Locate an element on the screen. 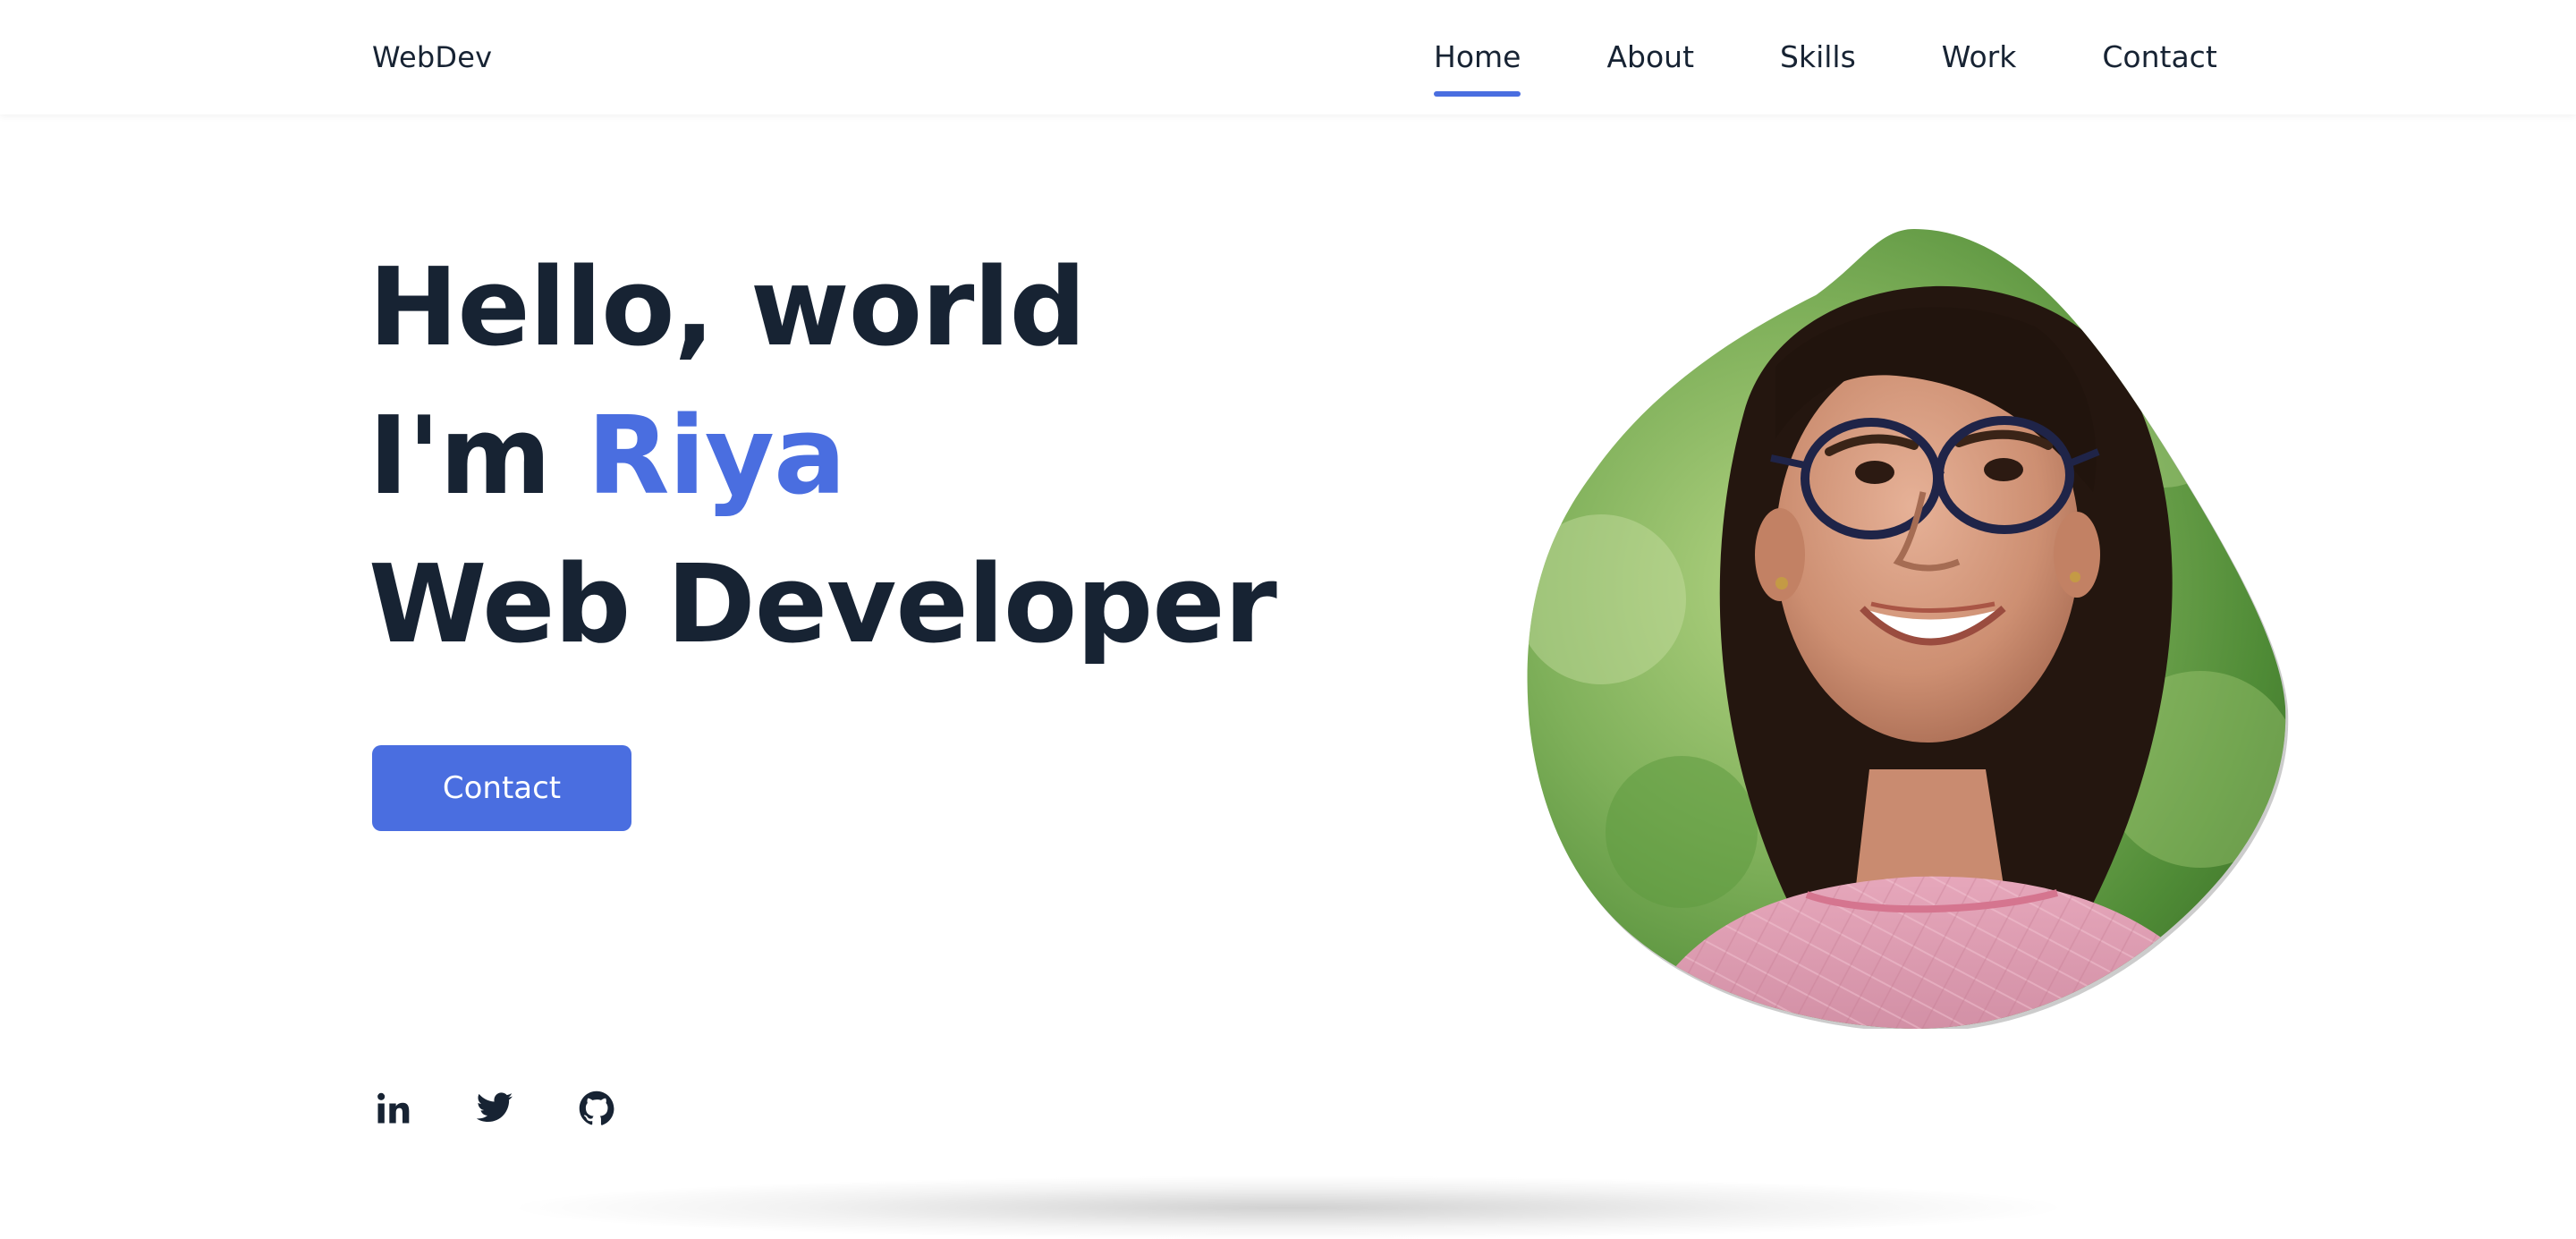  nav-work: Work is located at coordinates (1979, 57).